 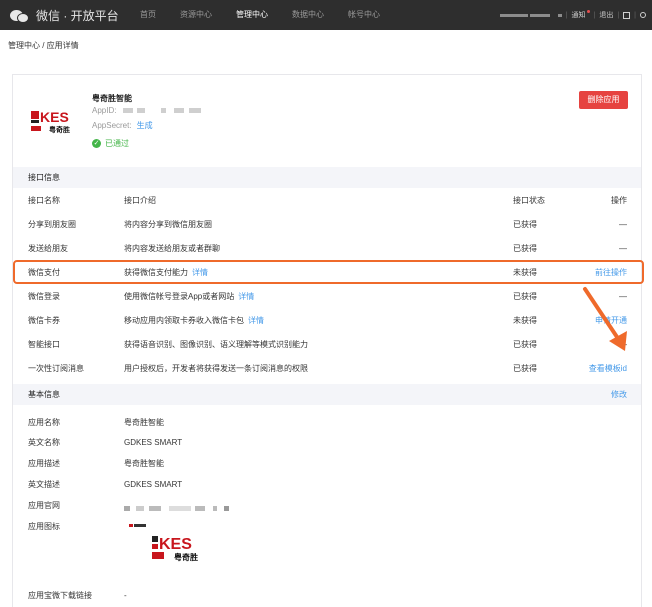 What do you see at coordinates (168, 224) in the screenshot?
I see `interface-desc: 将内容分享到微信朋友圈` at bounding box center [168, 224].